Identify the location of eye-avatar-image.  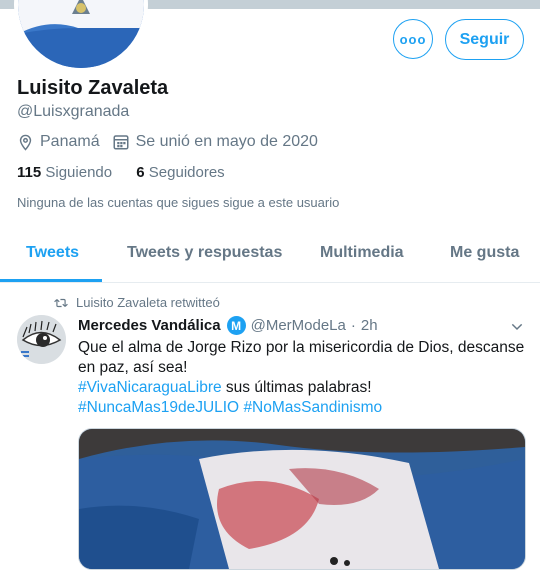
(41, 339).